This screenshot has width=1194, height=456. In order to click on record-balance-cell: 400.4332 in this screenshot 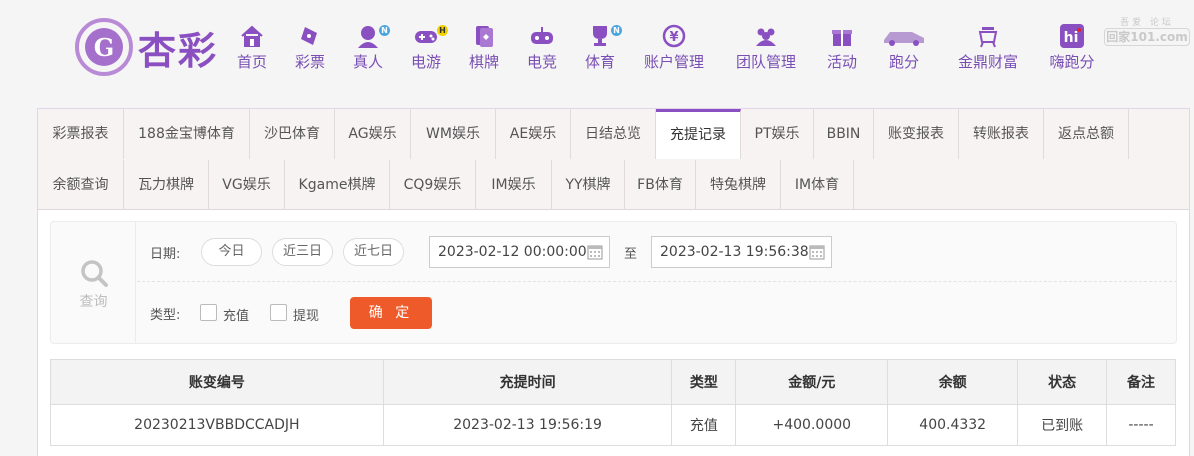, I will do `click(953, 425)`.